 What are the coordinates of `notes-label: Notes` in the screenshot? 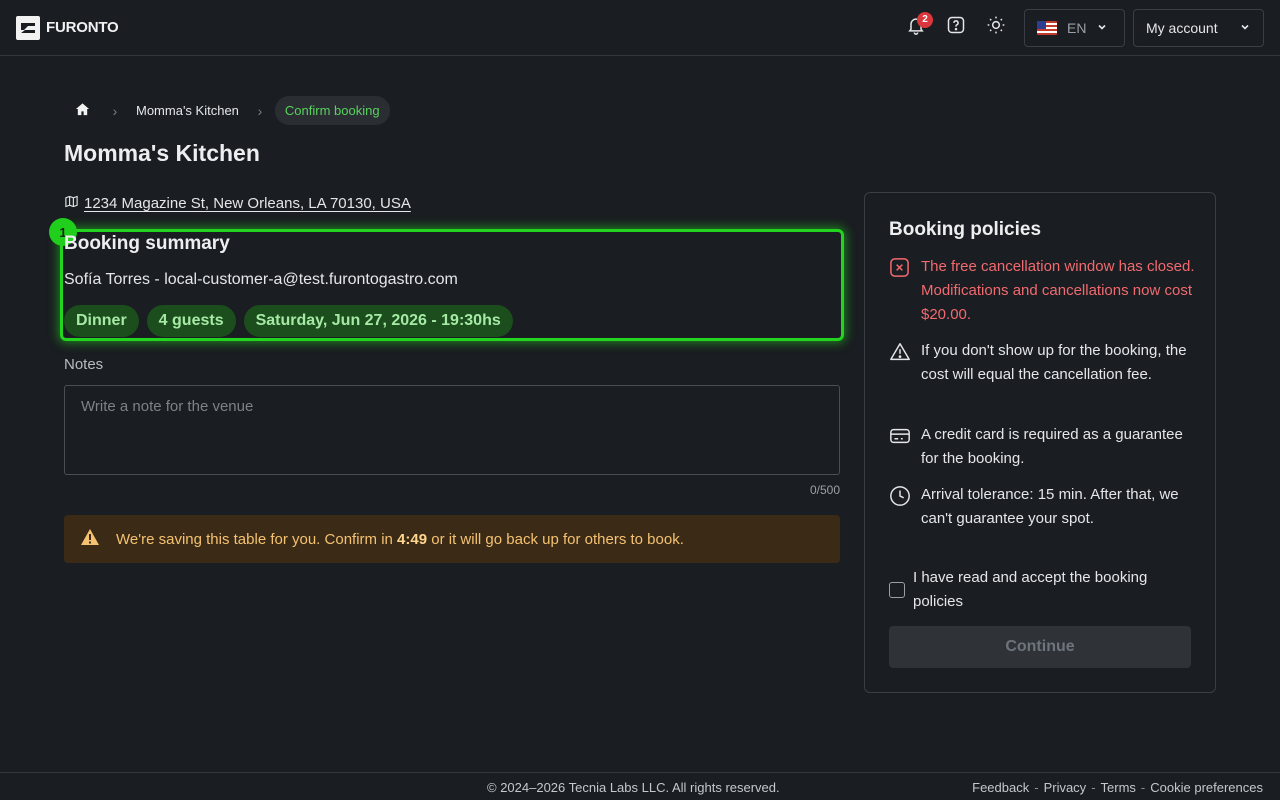 It's located at (84, 364).